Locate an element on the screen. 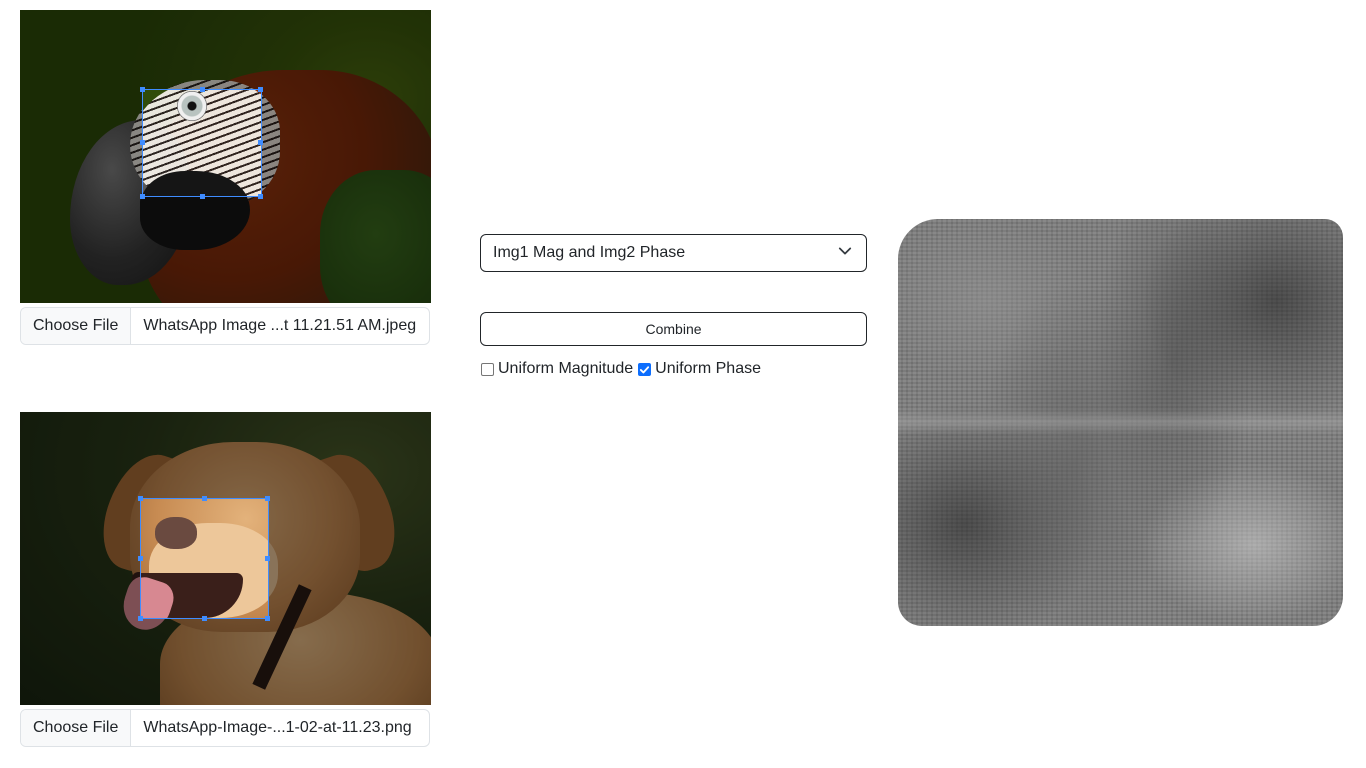 The height and width of the screenshot is (768, 1366). image2-preview is located at coordinates (225, 558).